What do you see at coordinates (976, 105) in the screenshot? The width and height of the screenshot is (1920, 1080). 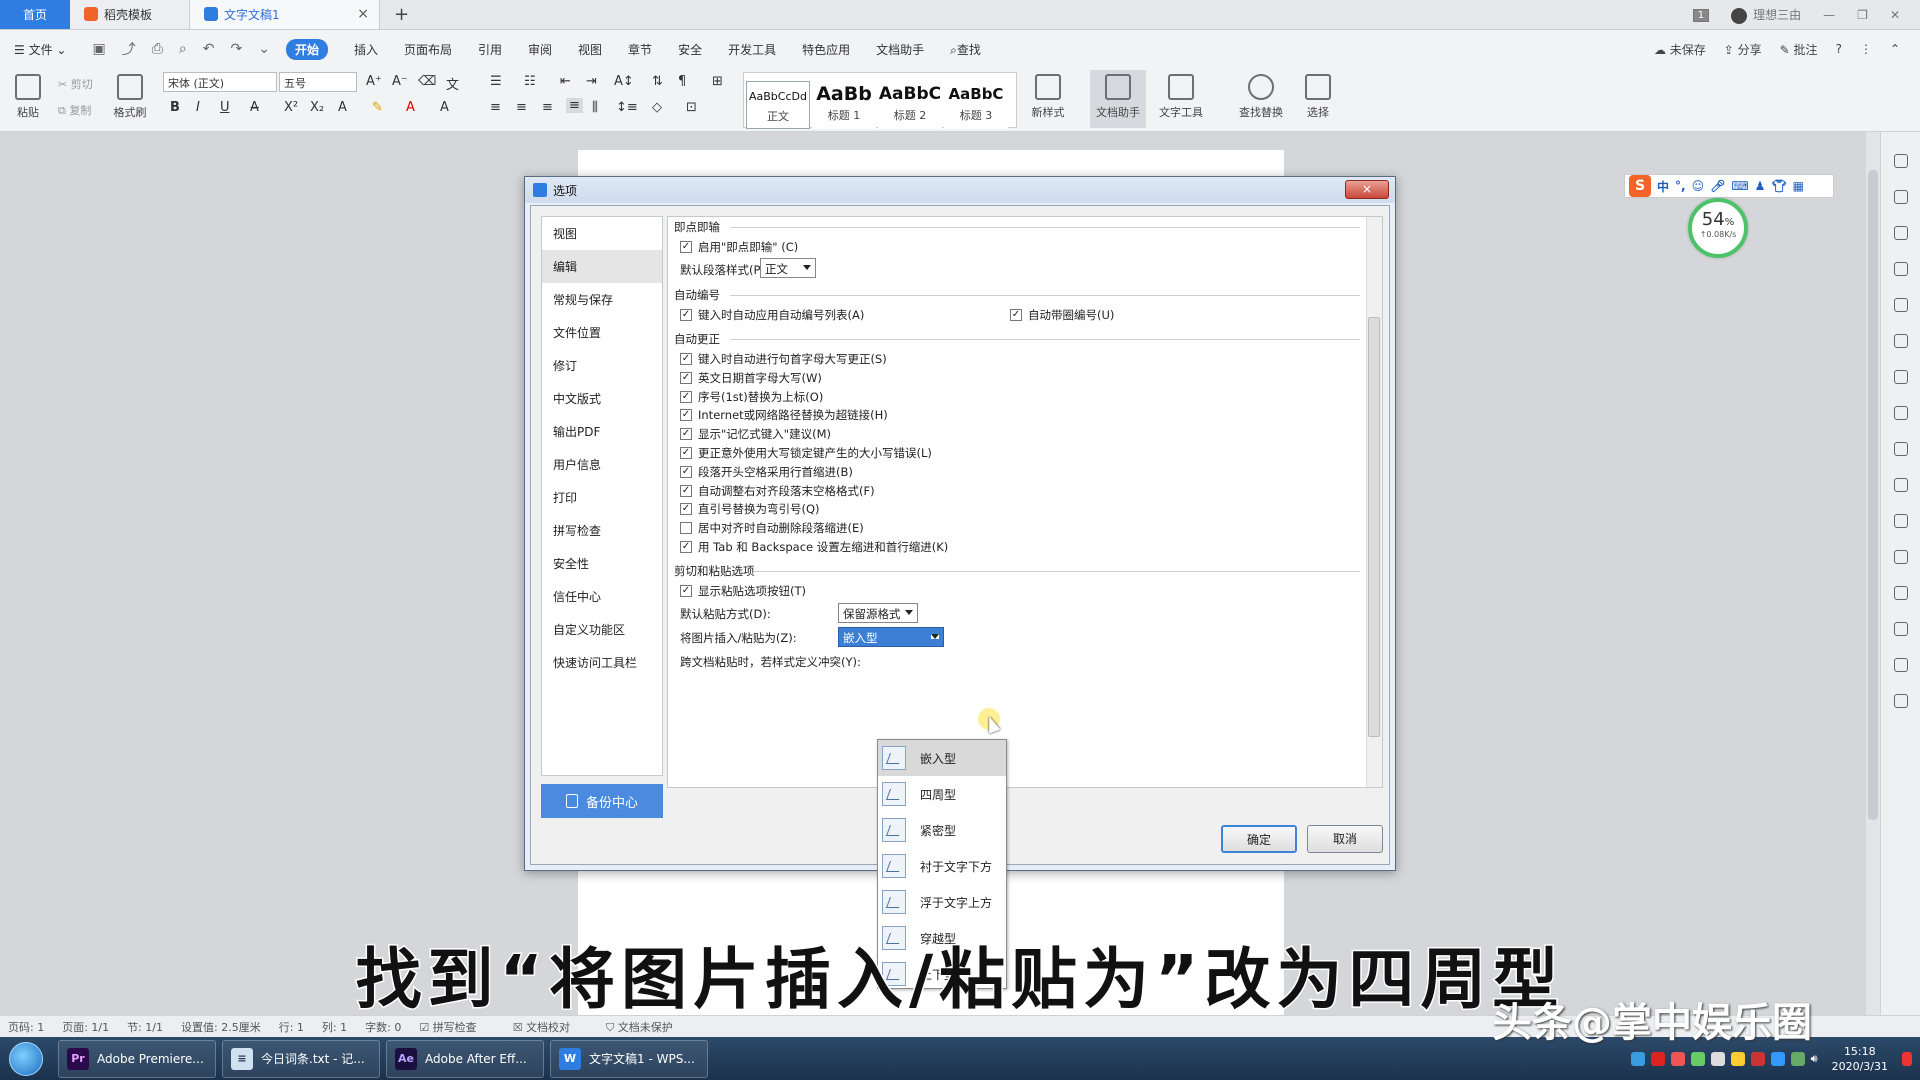 I see `style-heading3: AaBbC 标题 3` at bounding box center [976, 105].